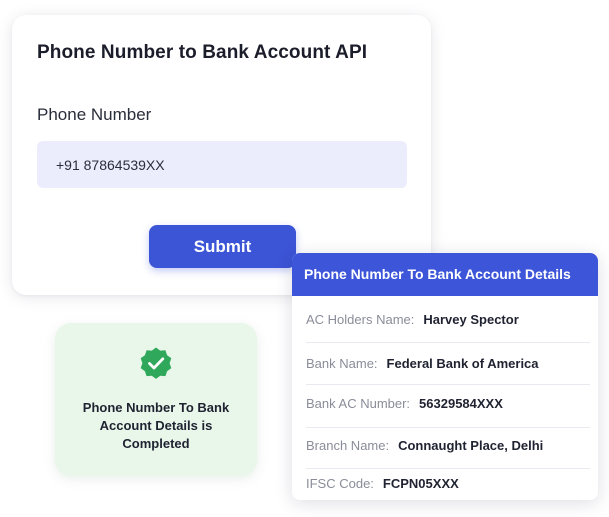 The height and width of the screenshot is (517, 609). Describe the element at coordinates (471, 319) in the screenshot. I see `detail-value: Harvey Spector` at that location.